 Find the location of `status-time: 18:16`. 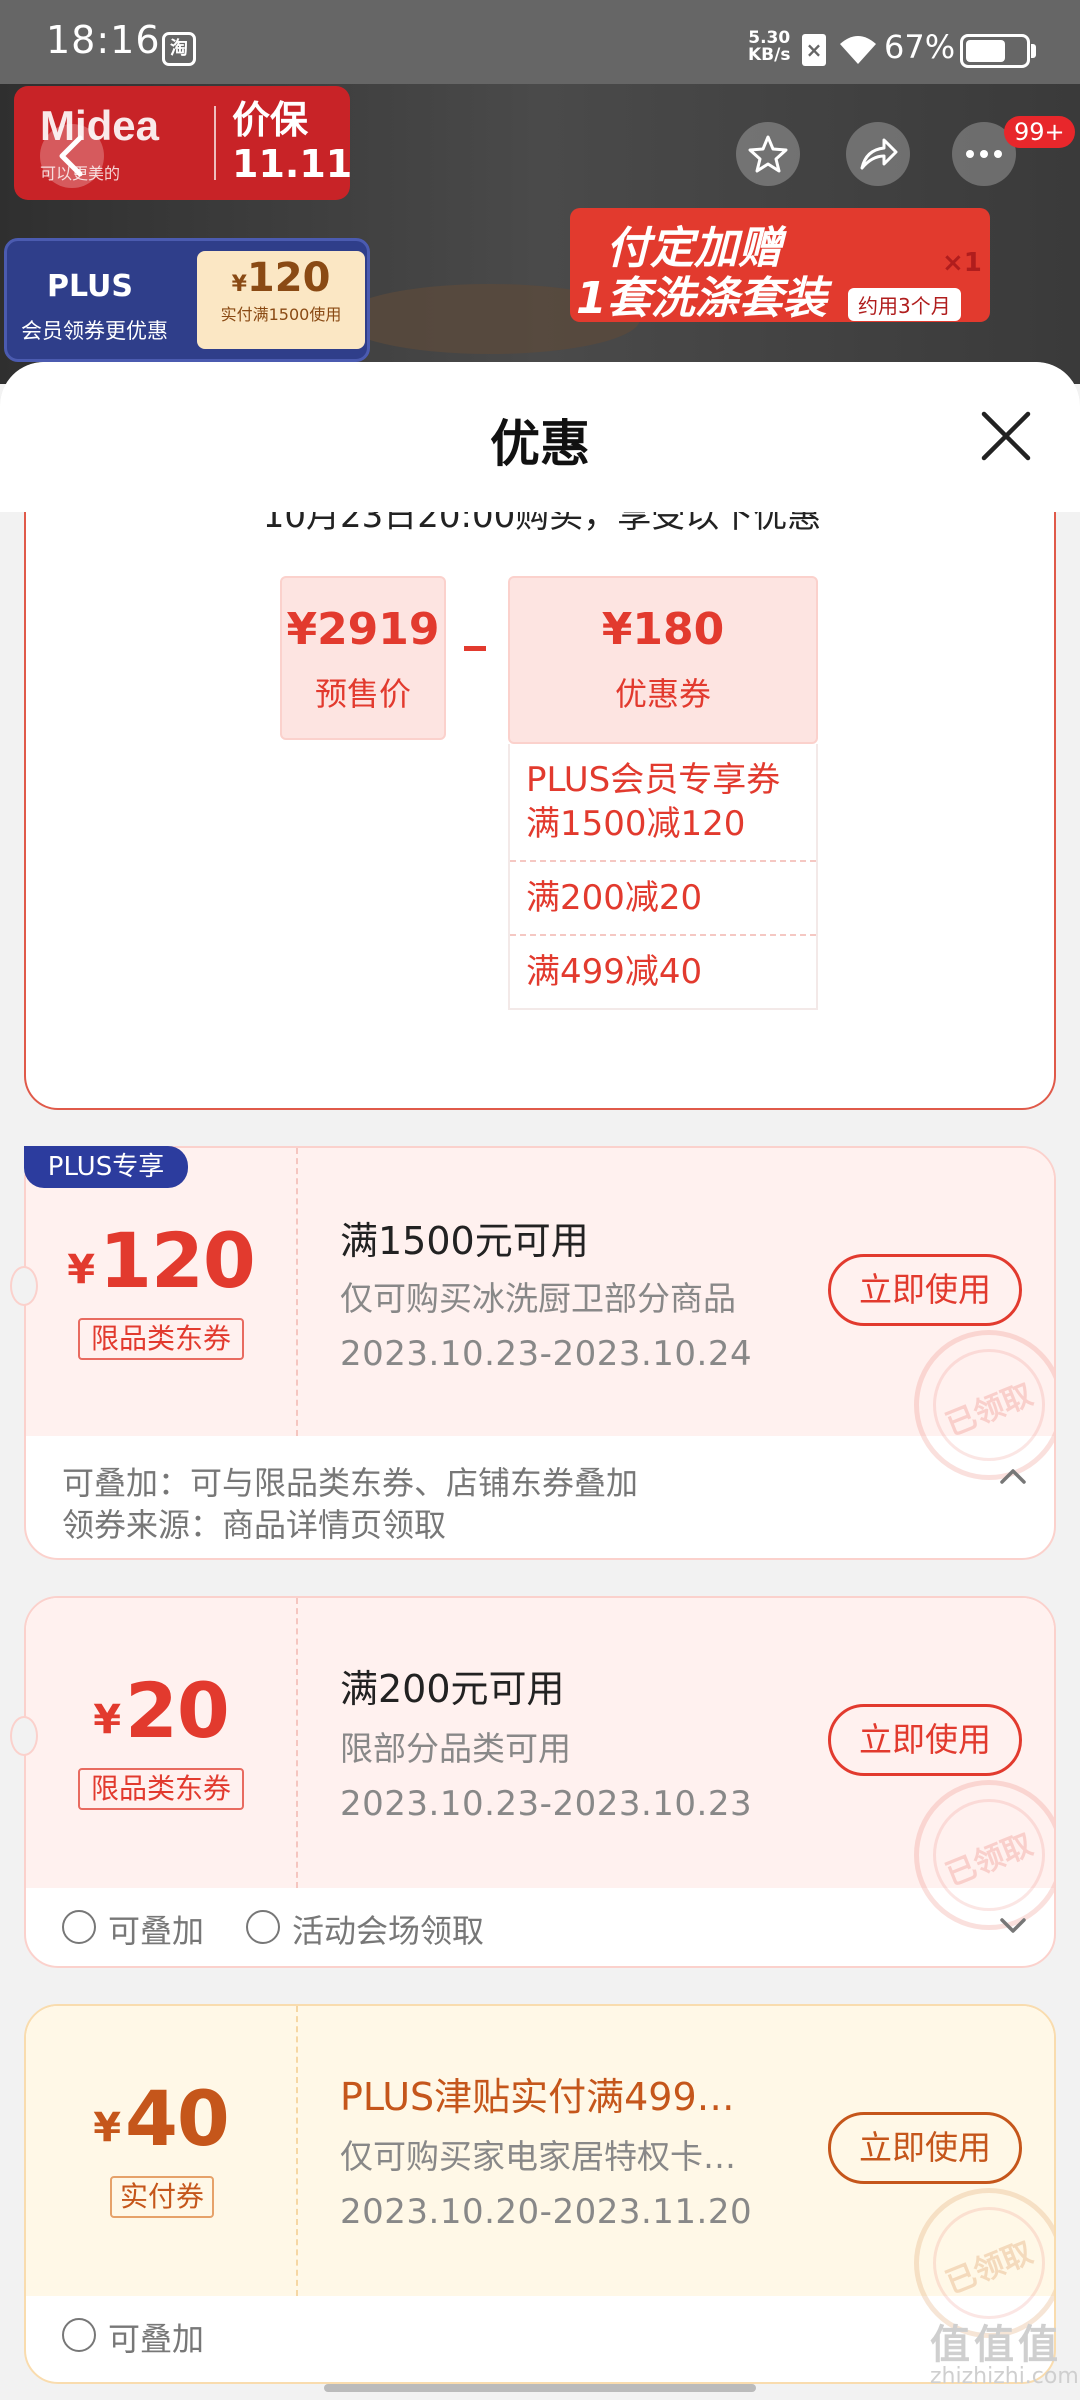

status-time: 18:16 is located at coordinates (103, 40).